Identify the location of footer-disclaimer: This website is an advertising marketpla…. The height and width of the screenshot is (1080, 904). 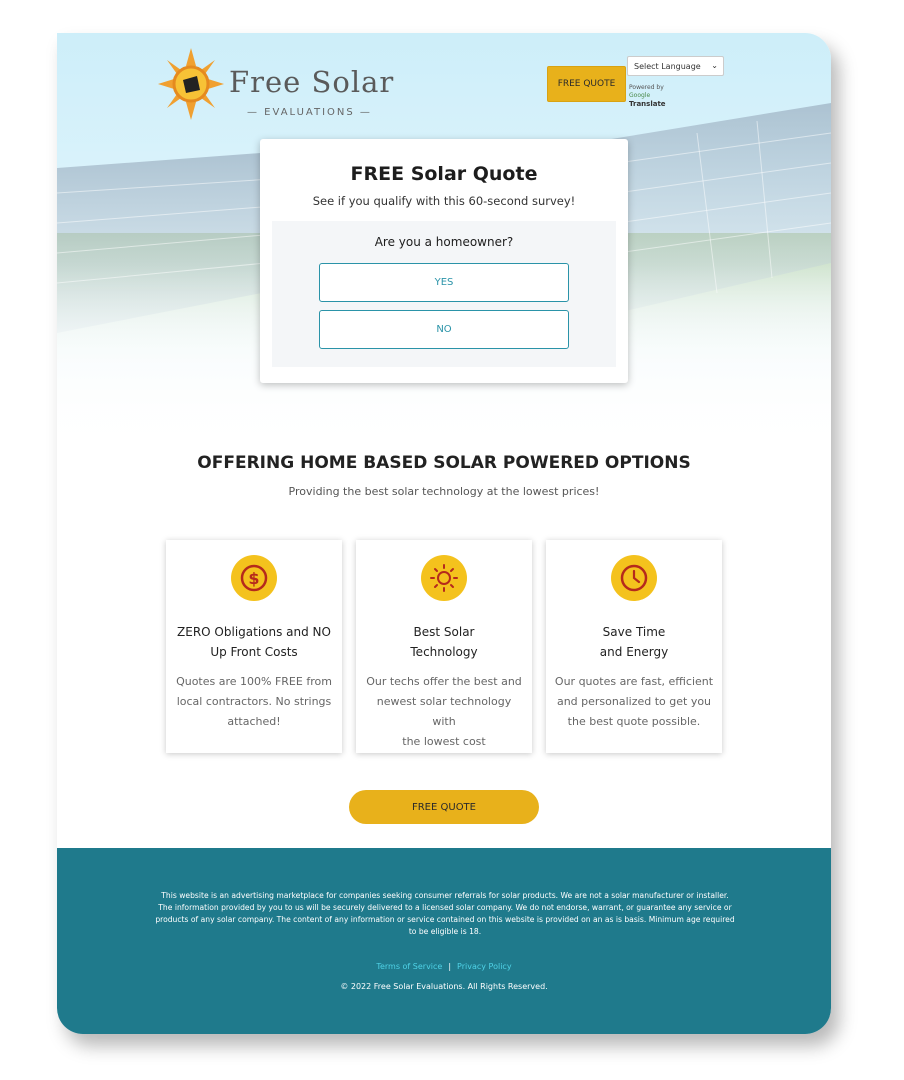
(445, 913).